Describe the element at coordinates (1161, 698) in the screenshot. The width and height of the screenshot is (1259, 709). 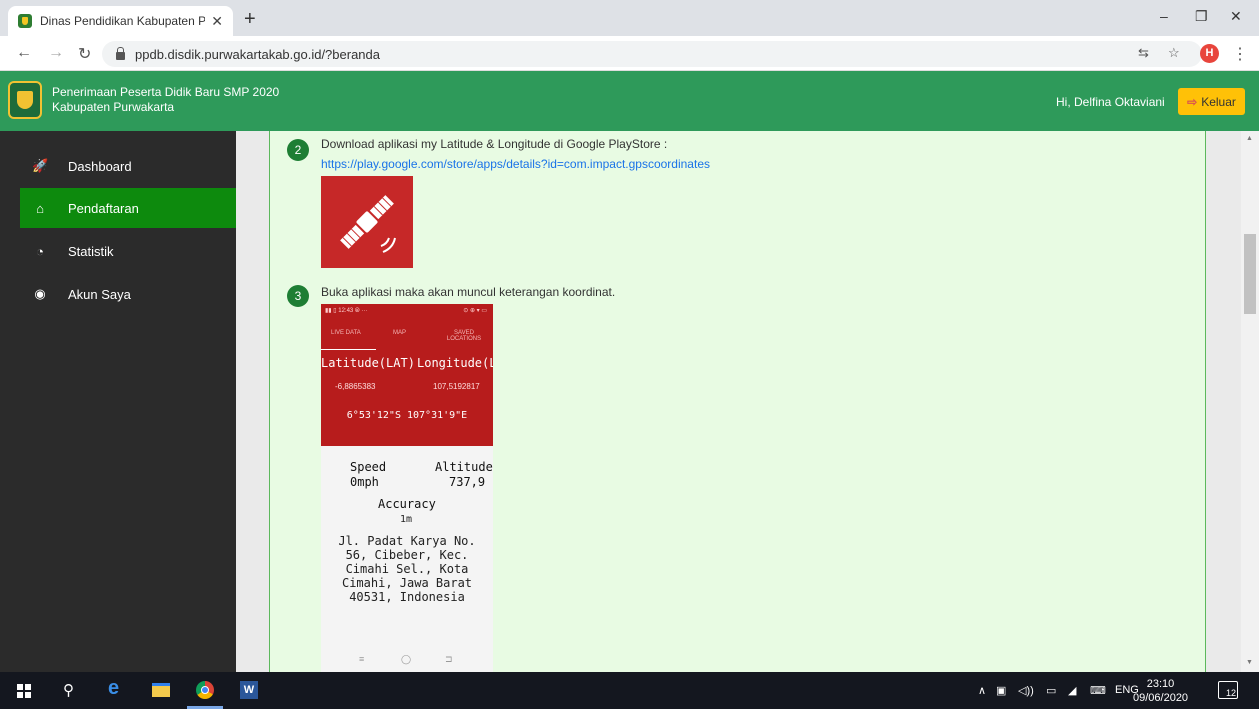
I see `clock-date: 09/06/2020` at that location.